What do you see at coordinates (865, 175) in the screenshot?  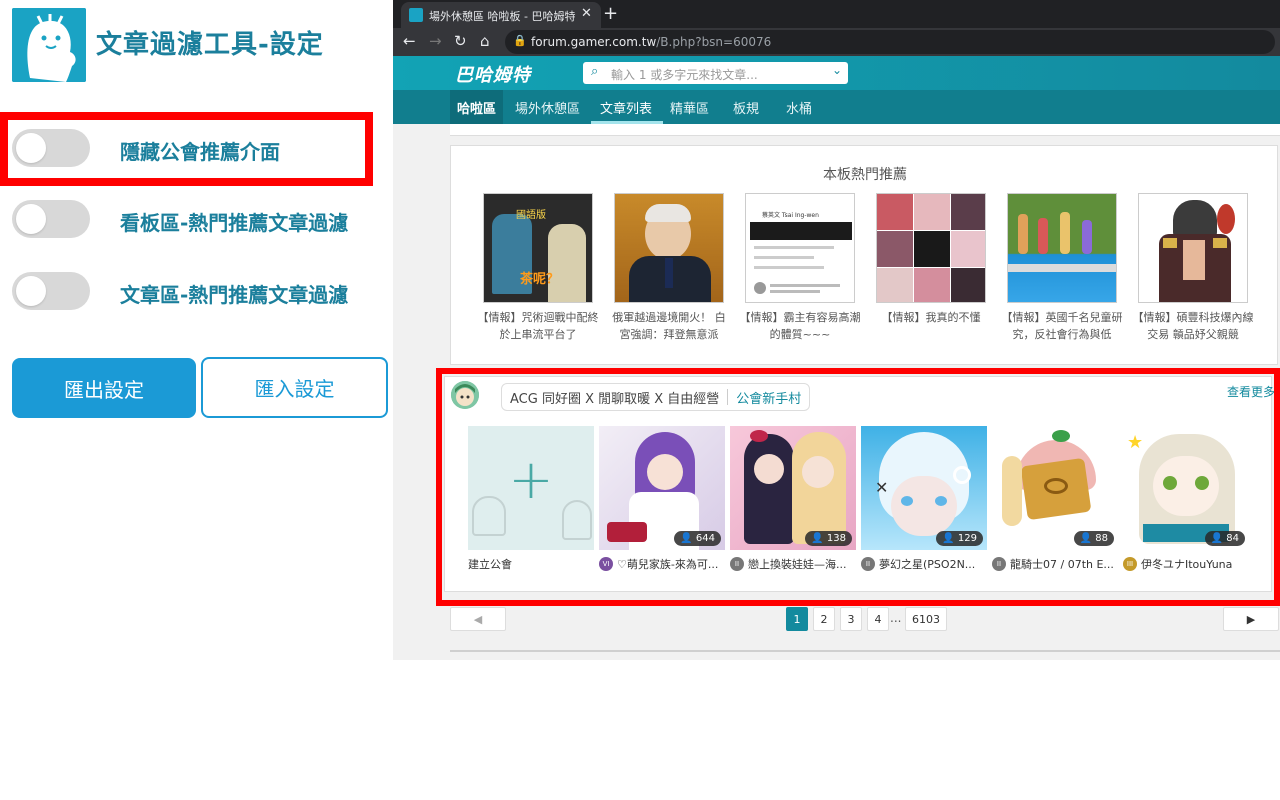 I see `hot-title: 本板熱門推薦` at bounding box center [865, 175].